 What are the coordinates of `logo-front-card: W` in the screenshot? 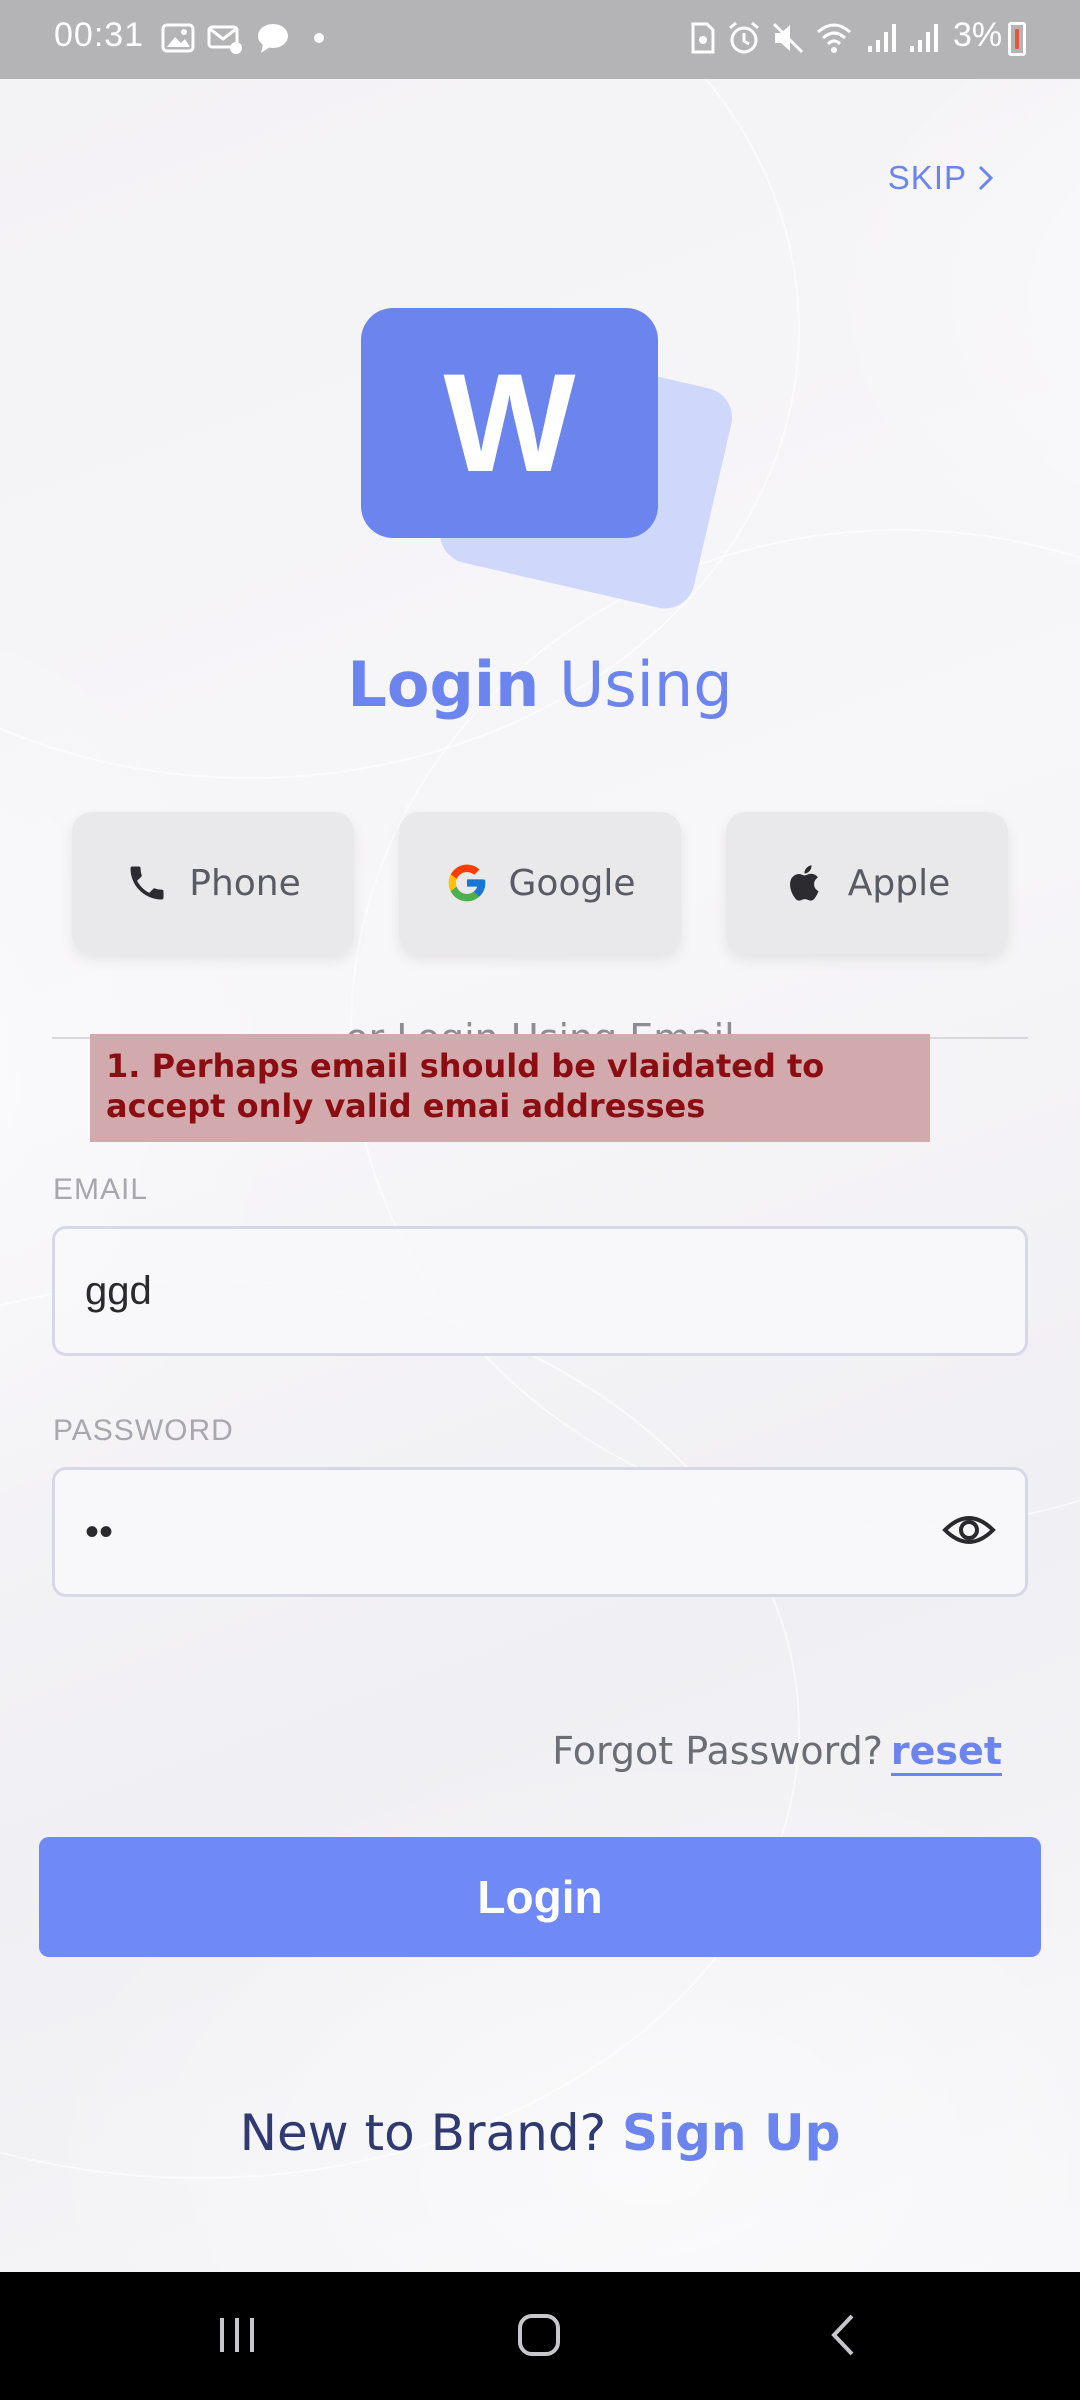 It's located at (509, 423).